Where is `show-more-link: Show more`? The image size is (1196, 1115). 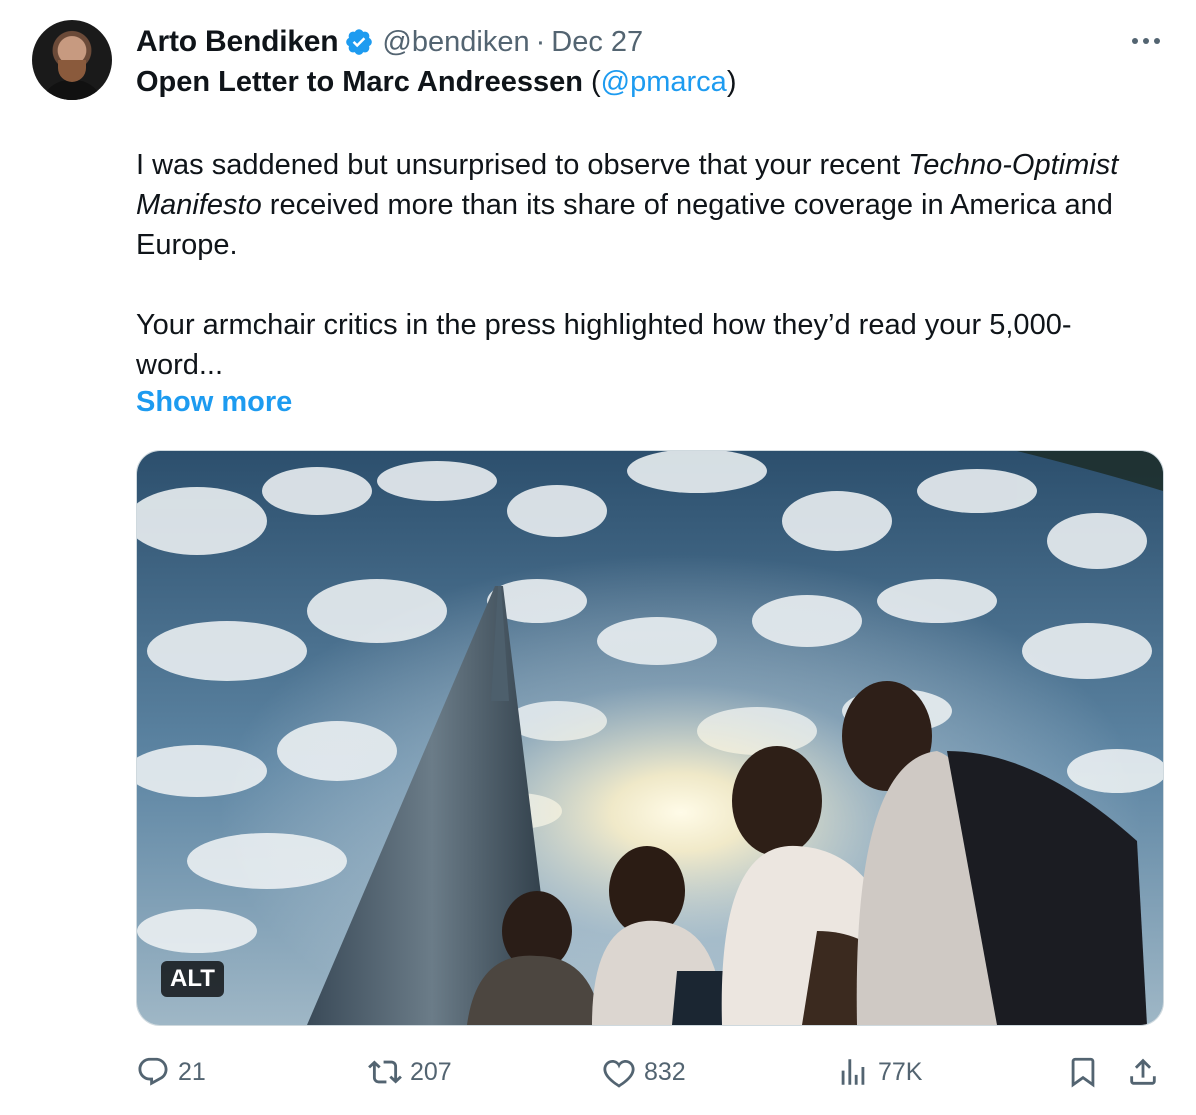
show-more-link: Show more is located at coordinates (214, 402).